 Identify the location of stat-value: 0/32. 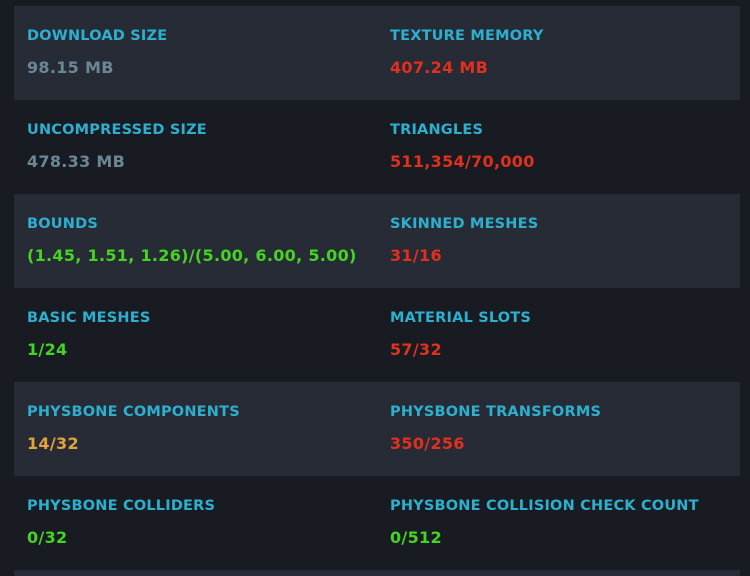
(47, 537).